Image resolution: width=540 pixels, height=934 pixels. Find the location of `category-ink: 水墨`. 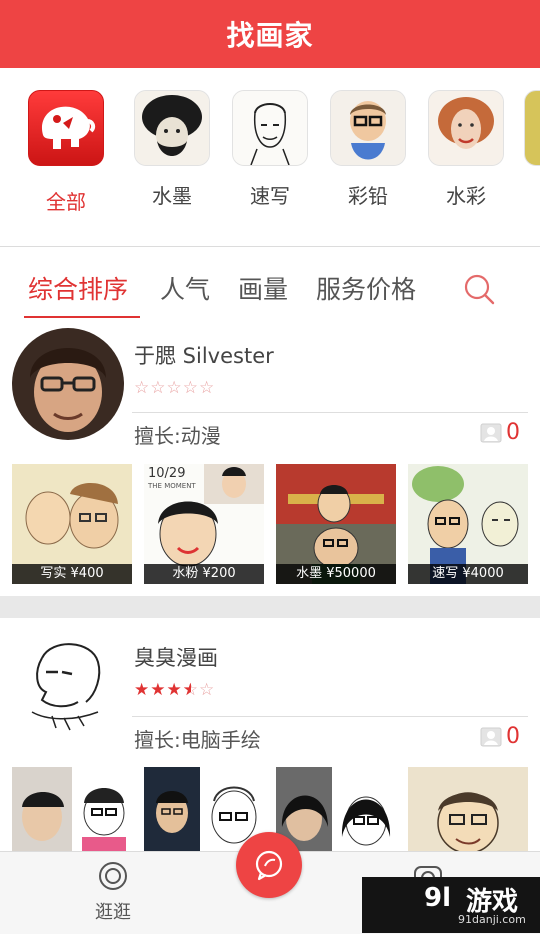

category-ink: 水墨 is located at coordinates (172, 149).